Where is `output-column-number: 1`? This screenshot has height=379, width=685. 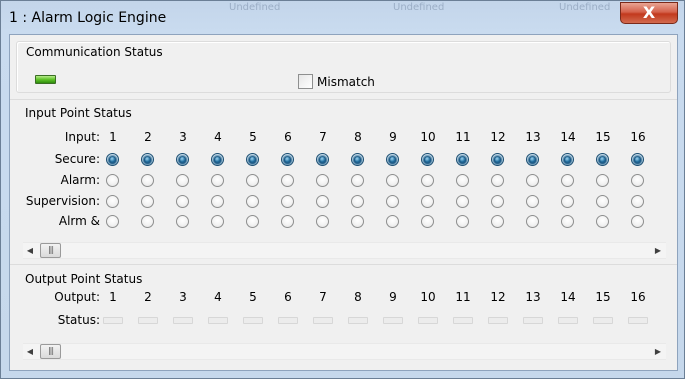
output-column-number: 1 is located at coordinates (113, 297).